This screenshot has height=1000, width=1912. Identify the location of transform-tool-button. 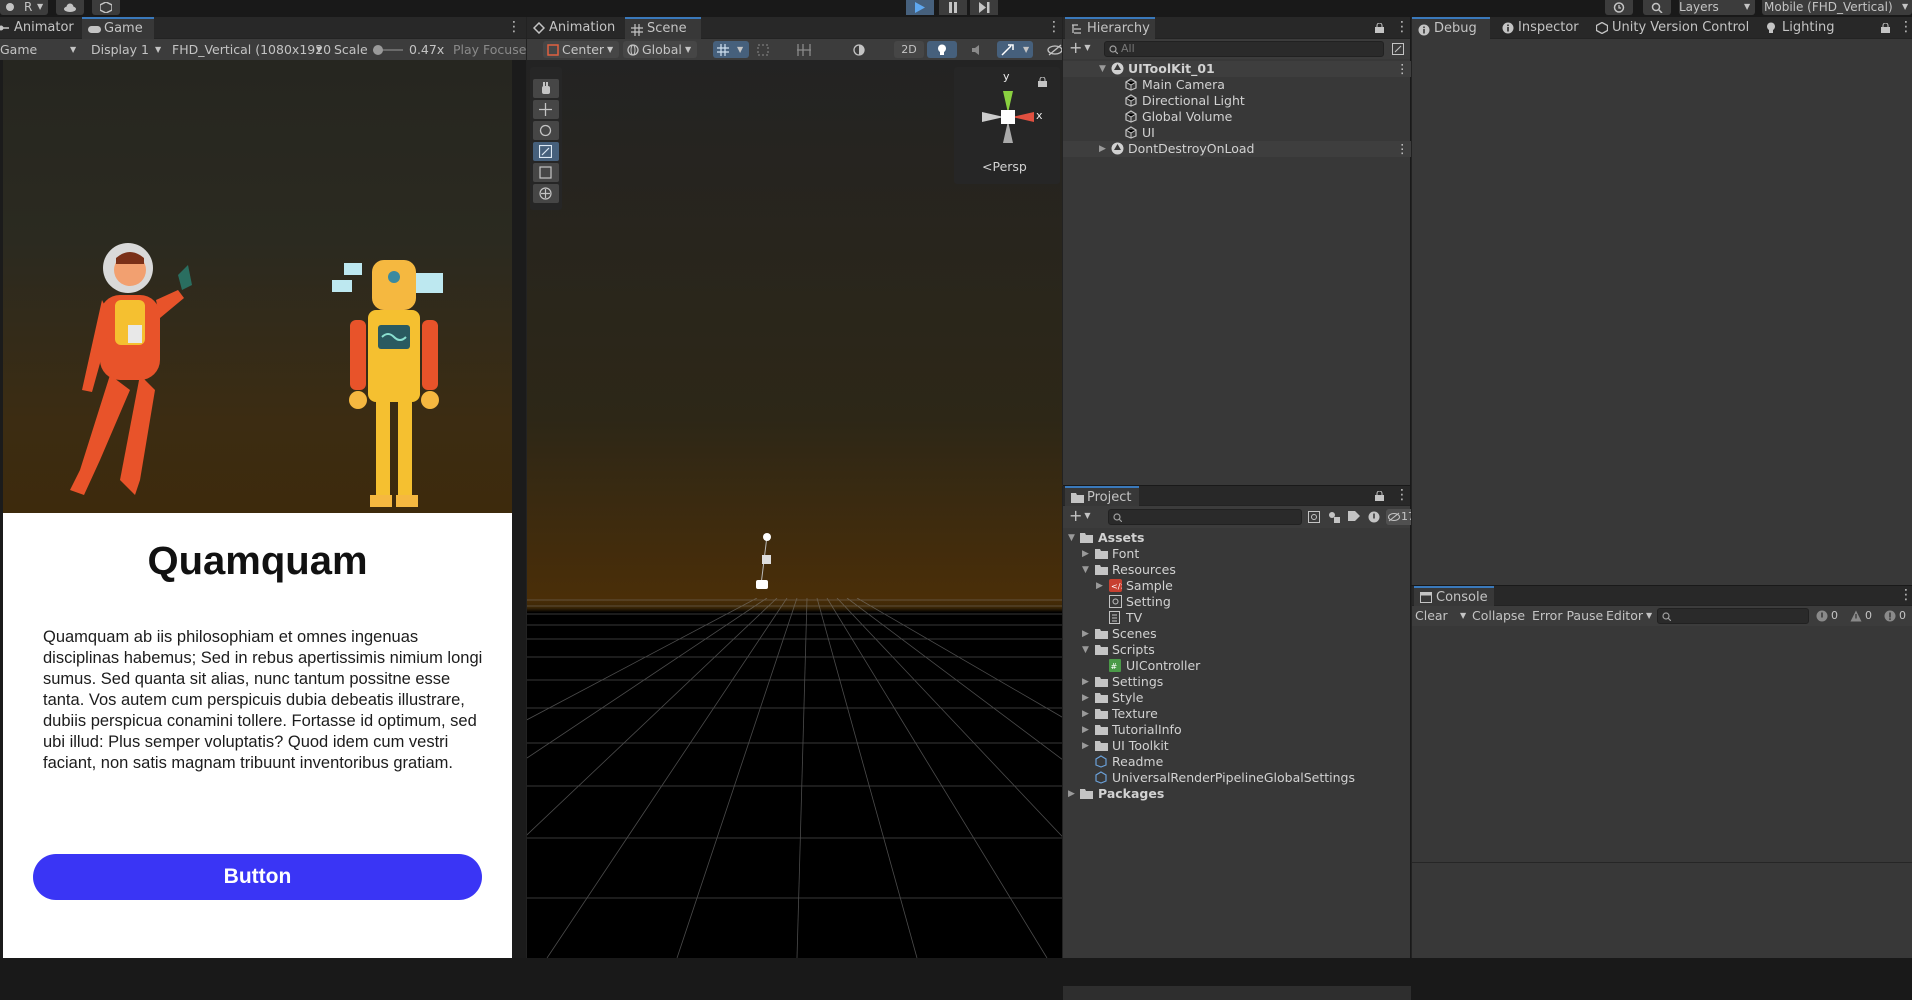
(546, 193).